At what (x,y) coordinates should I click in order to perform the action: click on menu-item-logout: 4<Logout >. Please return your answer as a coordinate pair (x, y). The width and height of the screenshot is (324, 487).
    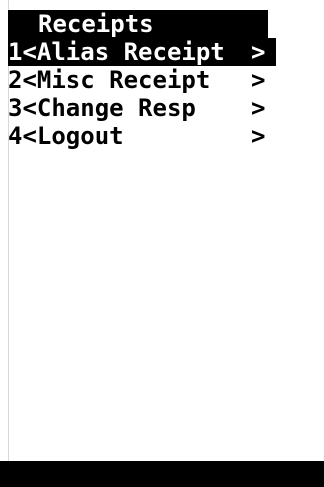
    Looking at the image, I should click on (142, 136).